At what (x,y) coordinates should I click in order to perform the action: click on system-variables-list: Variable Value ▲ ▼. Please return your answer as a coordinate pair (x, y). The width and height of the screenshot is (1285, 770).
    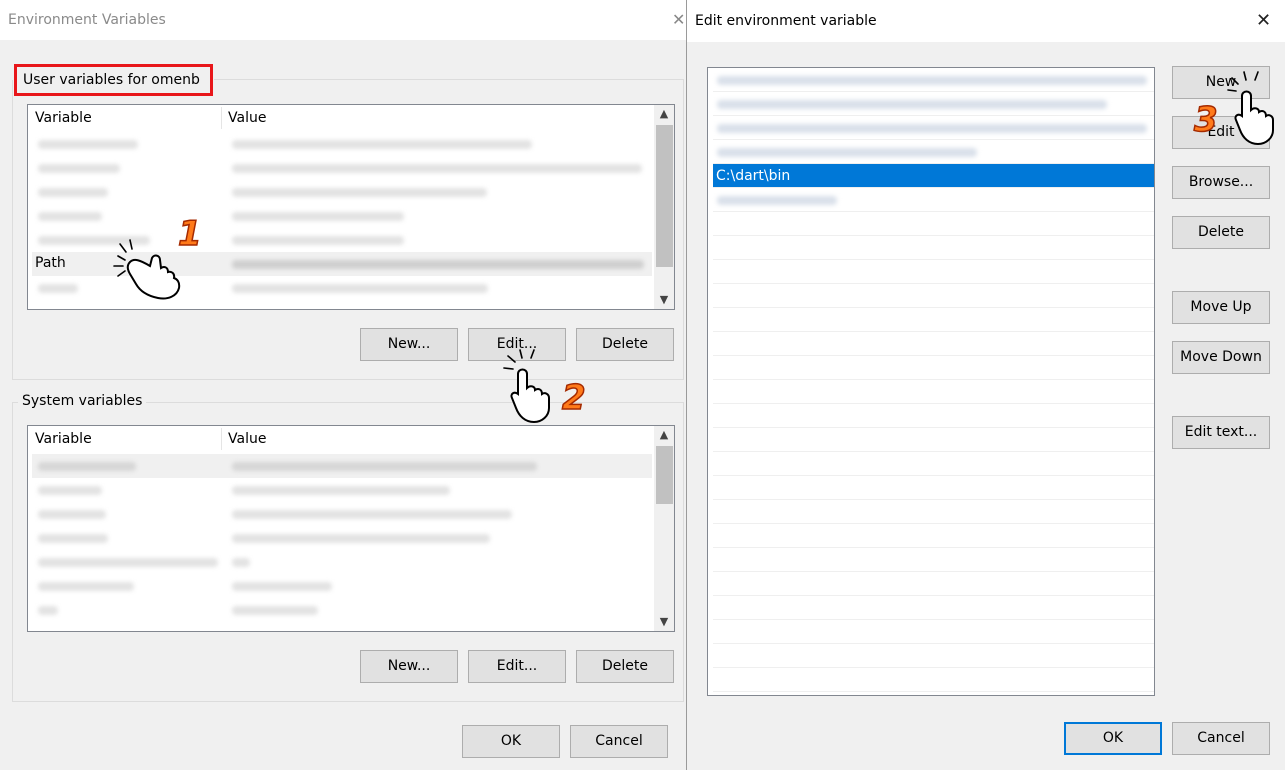
    Looking at the image, I should click on (351, 528).